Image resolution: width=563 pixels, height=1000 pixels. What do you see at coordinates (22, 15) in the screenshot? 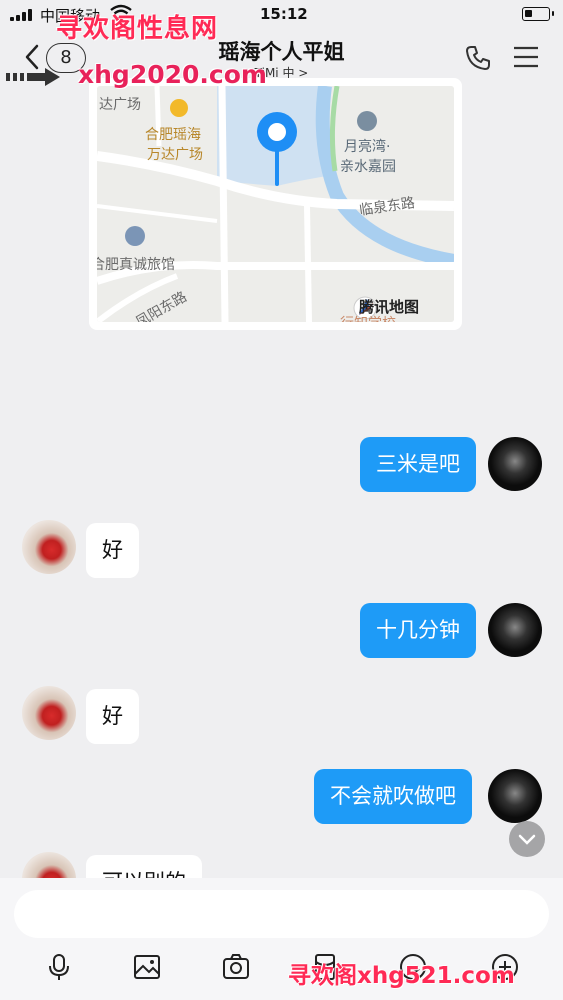
I see `cellular-signal-icon` at bounding box center [22, 15].